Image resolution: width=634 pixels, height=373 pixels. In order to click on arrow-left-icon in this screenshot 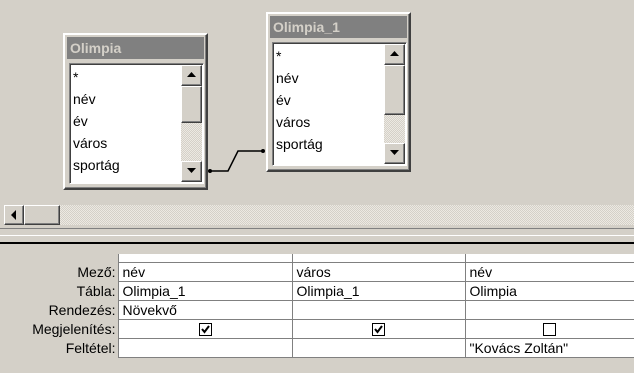, I will do `click(13, 215)`.